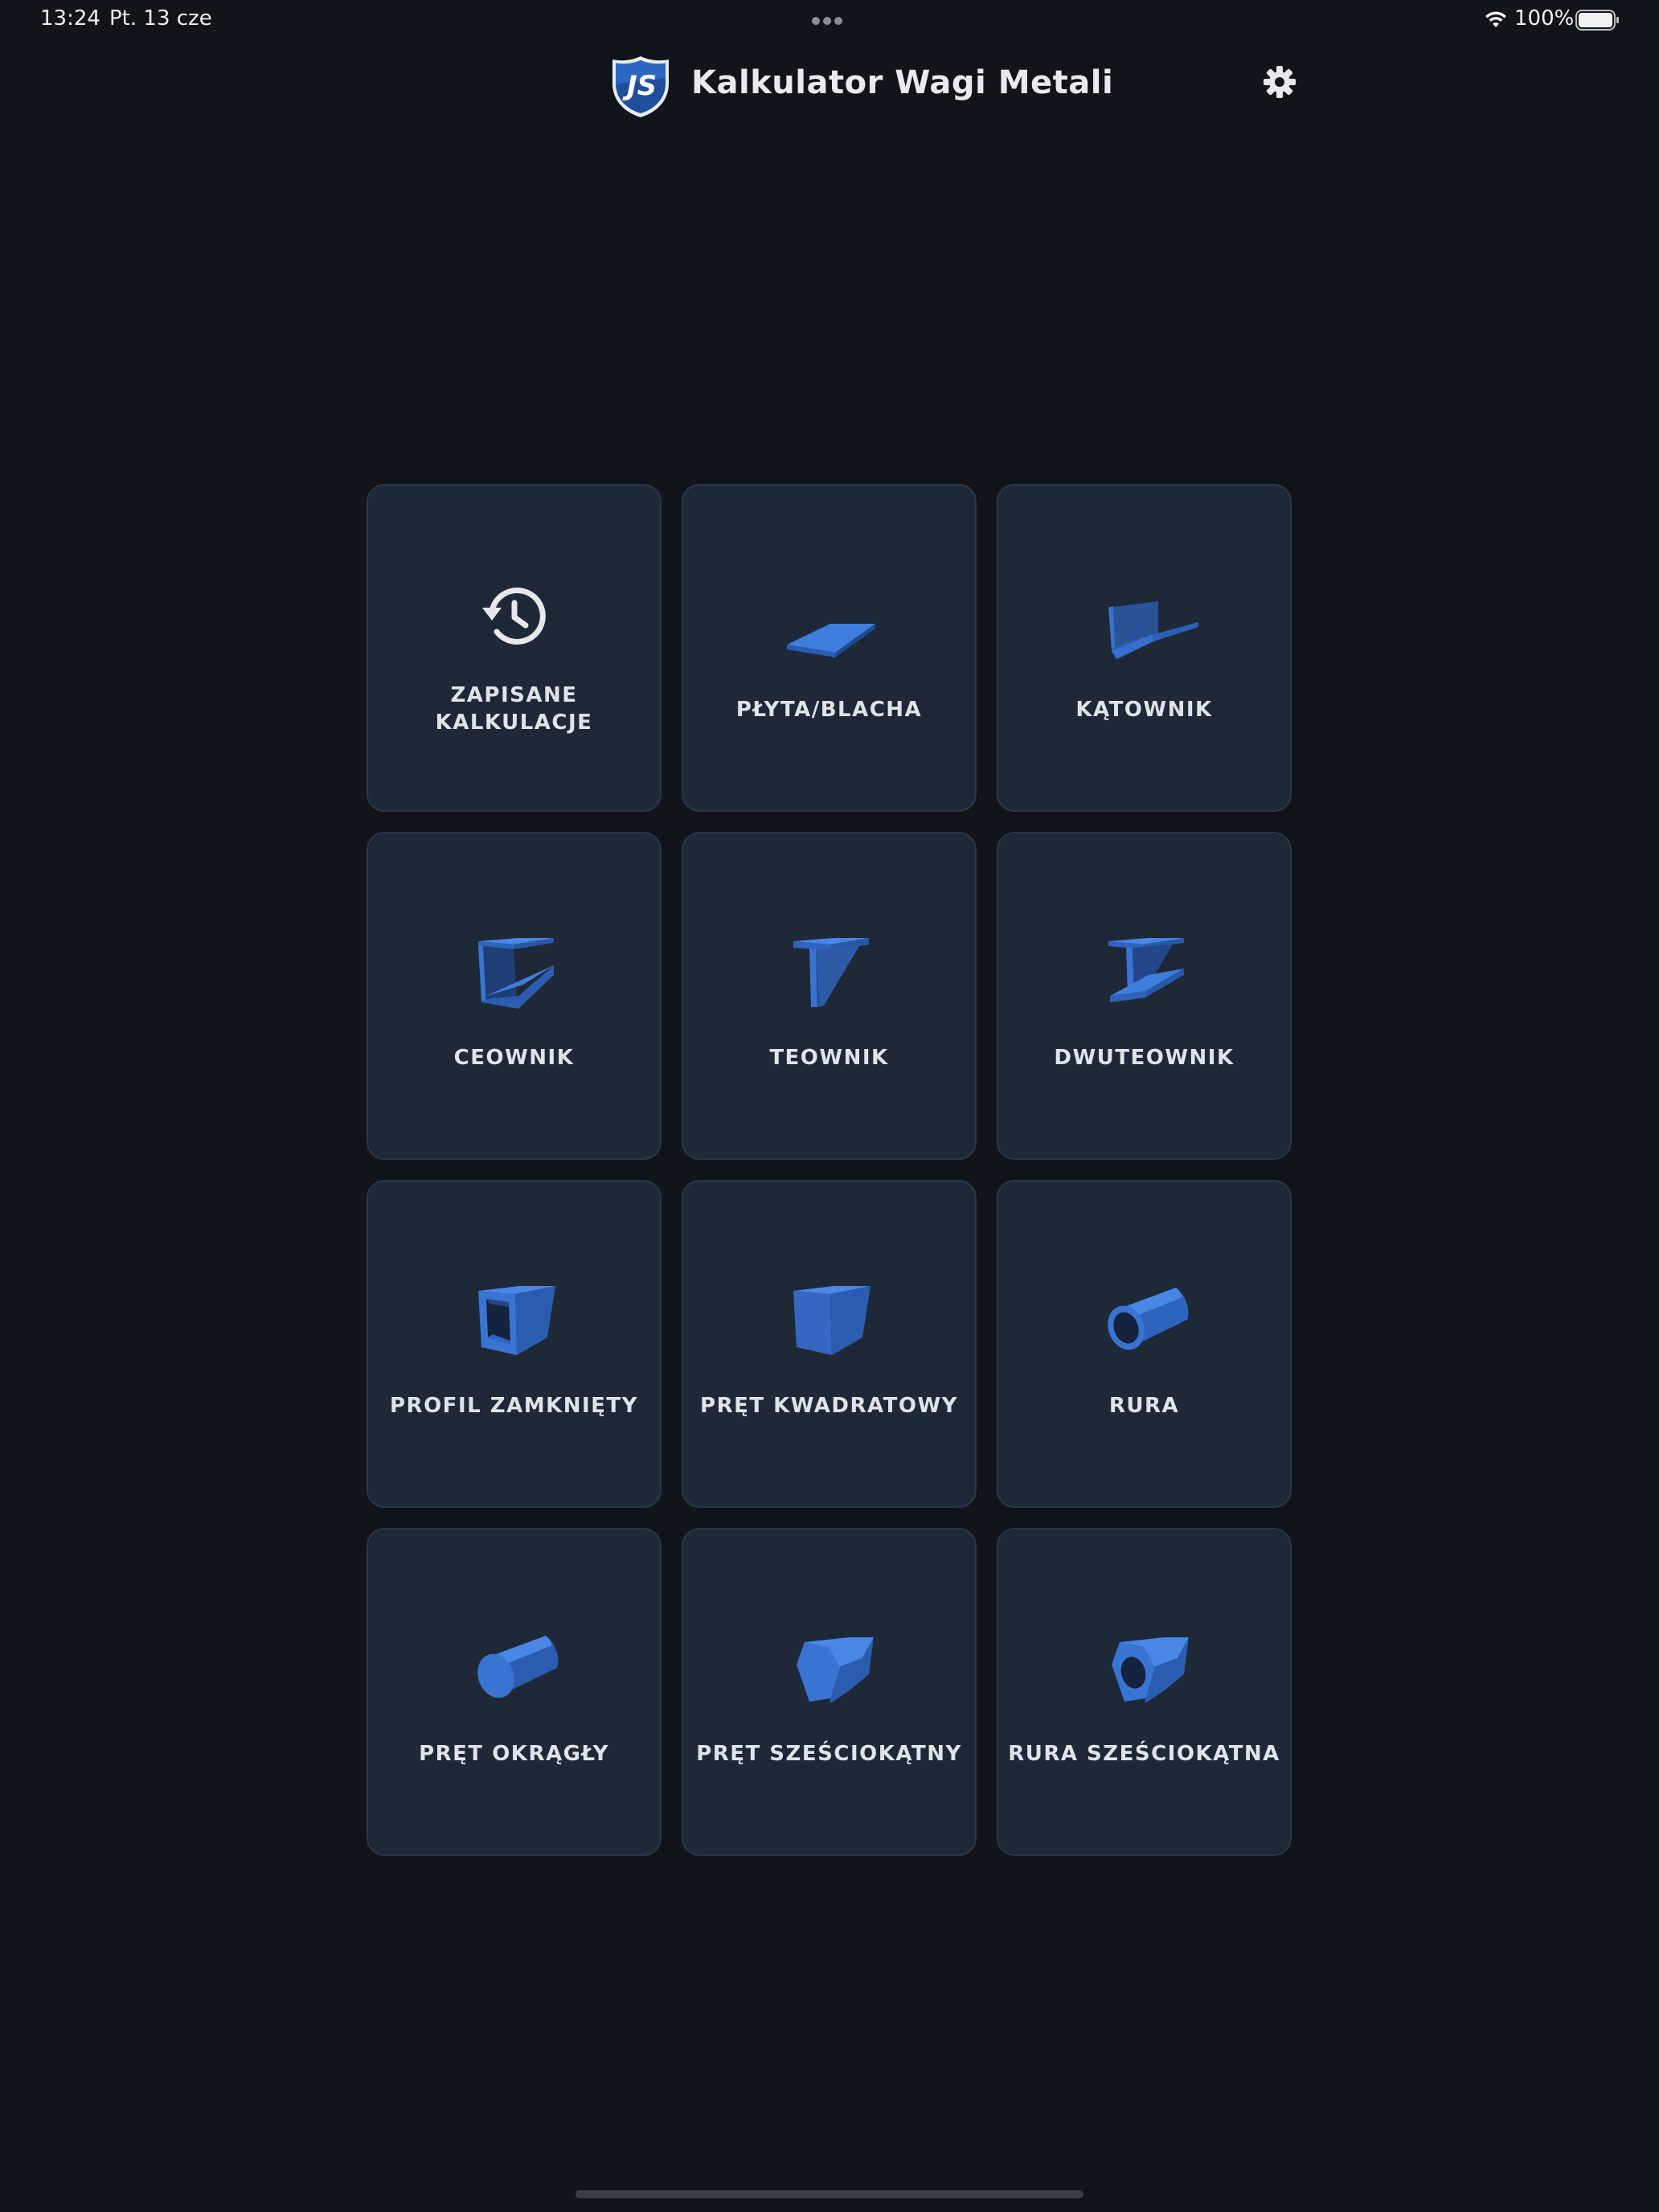 The image size is (1659, 2212). Describe the element at coordinates (516, 1320) in the screenshot. I see `hollow-section-icon` at that location.